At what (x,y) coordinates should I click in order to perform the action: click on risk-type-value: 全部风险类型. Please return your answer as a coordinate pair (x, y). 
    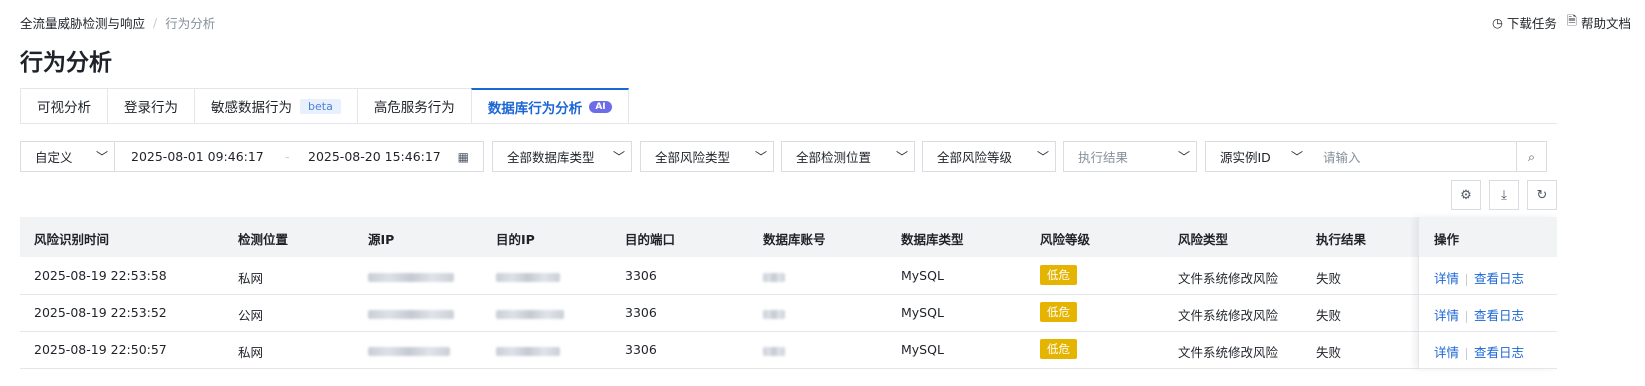
    Looking at the image, I should click on (693, 157).